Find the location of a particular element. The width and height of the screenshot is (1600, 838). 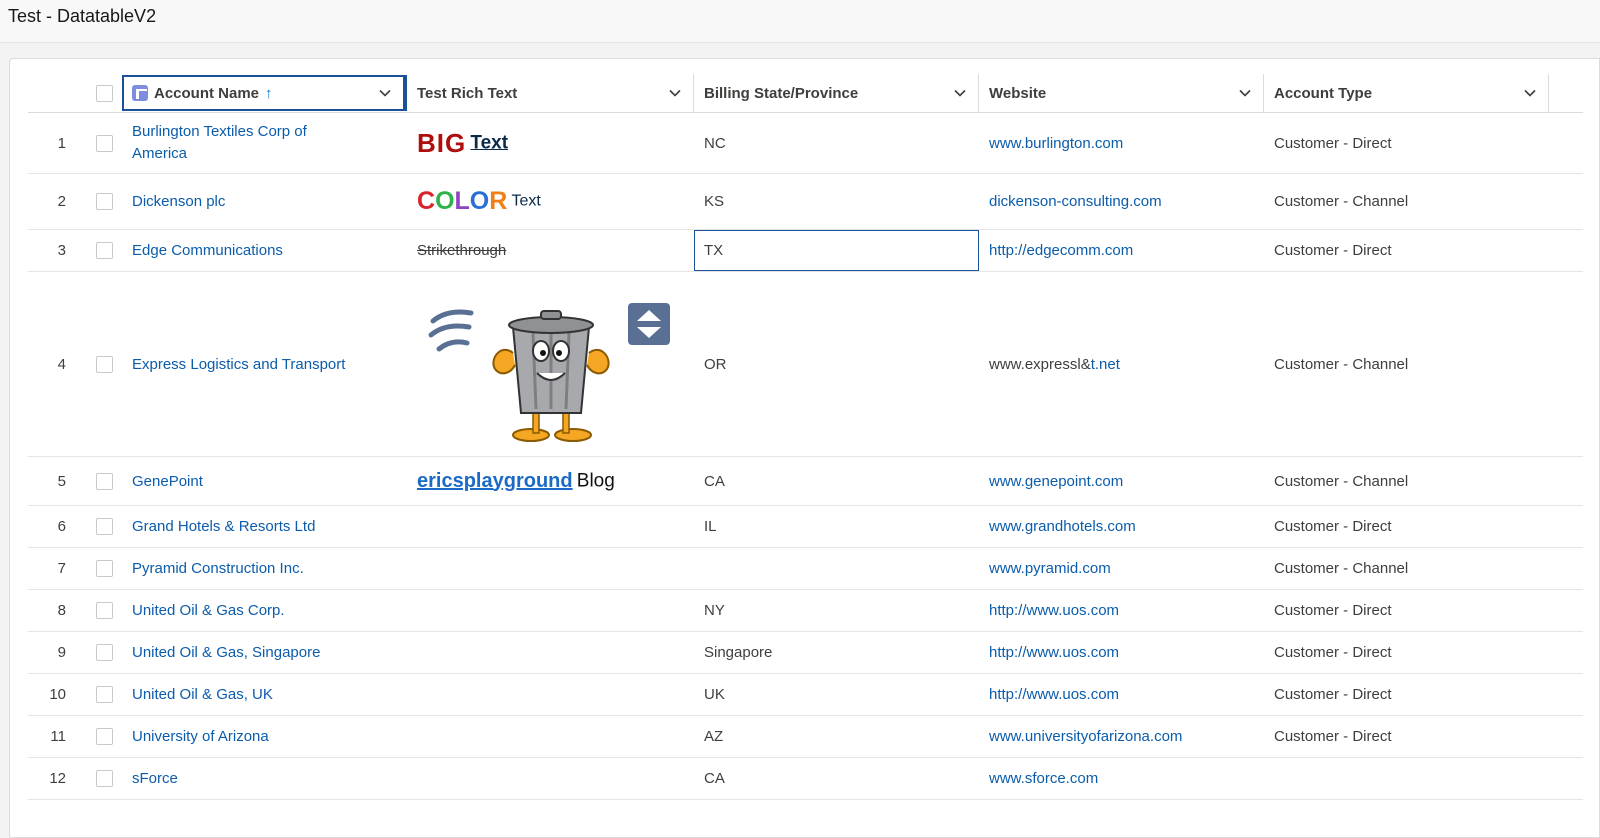

account-name-cell: United Oil & Gas, Singapore is located at coordinates (264, 652).